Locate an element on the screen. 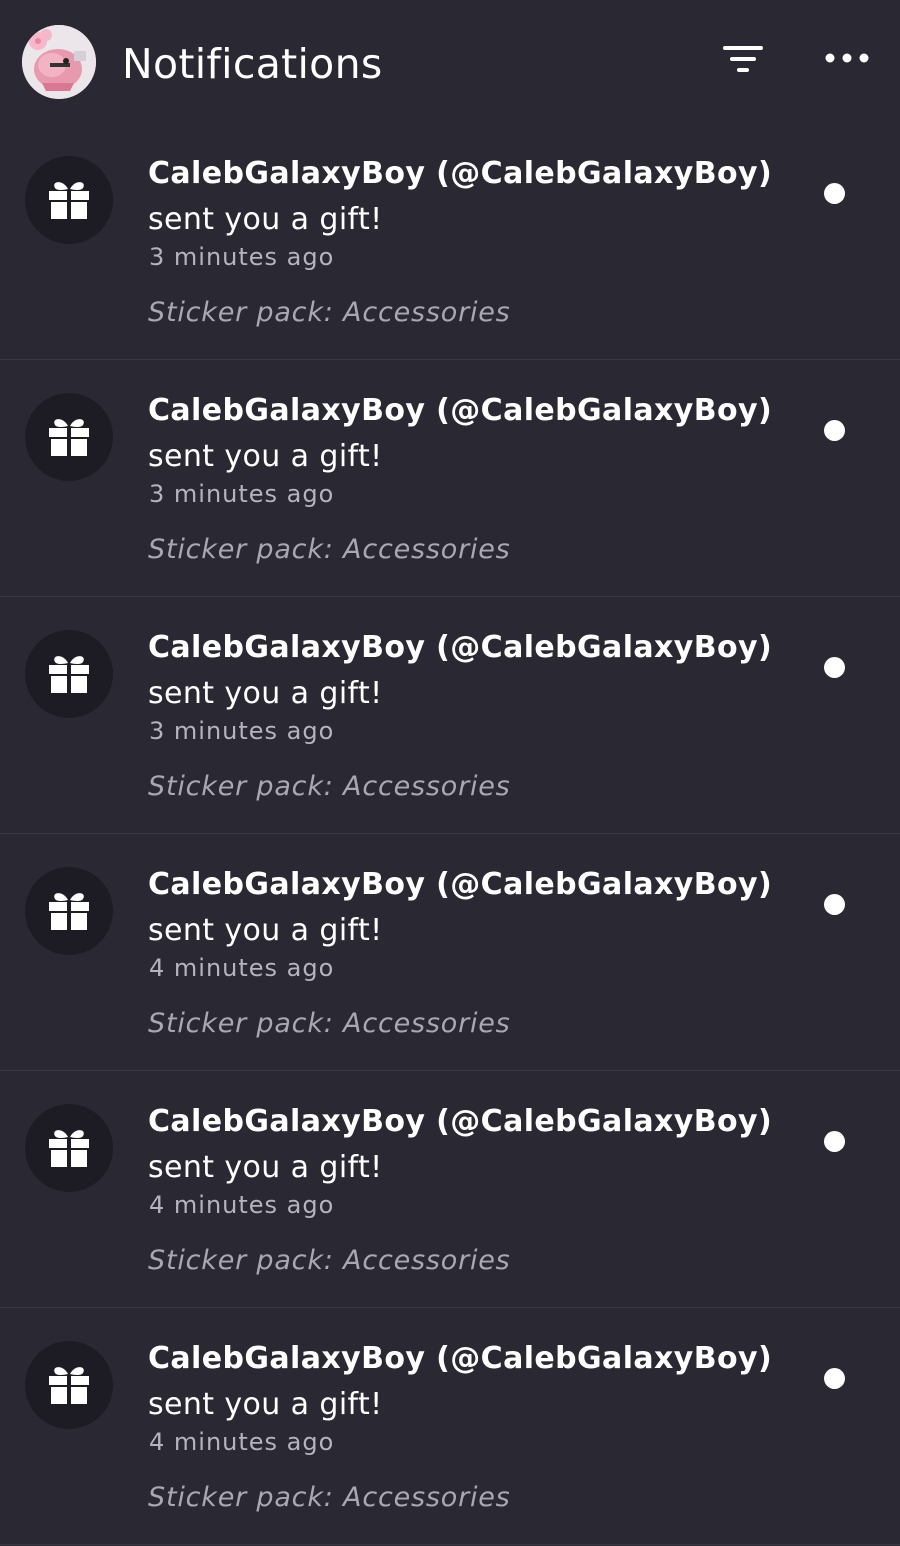 This screenshot has width=900, height=1546. more-options-icon is located at coordinates (847, 58).